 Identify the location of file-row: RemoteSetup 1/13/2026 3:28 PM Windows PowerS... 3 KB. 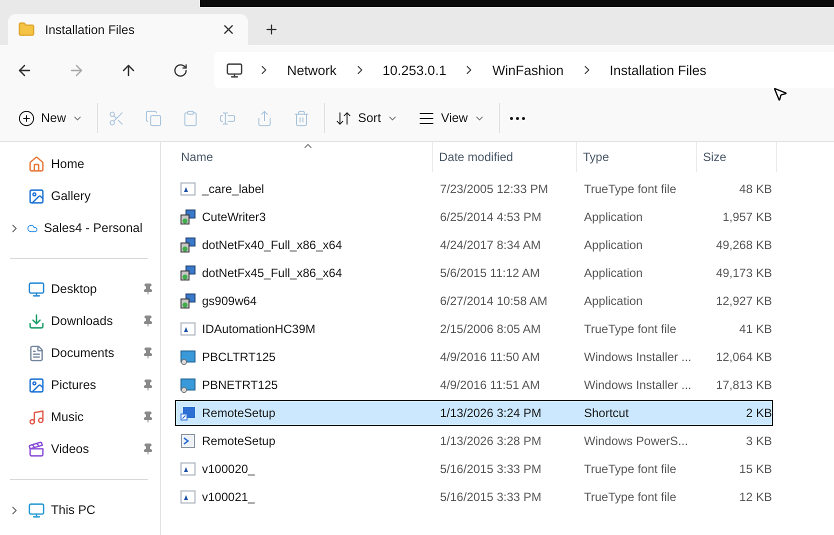
(474, 441).